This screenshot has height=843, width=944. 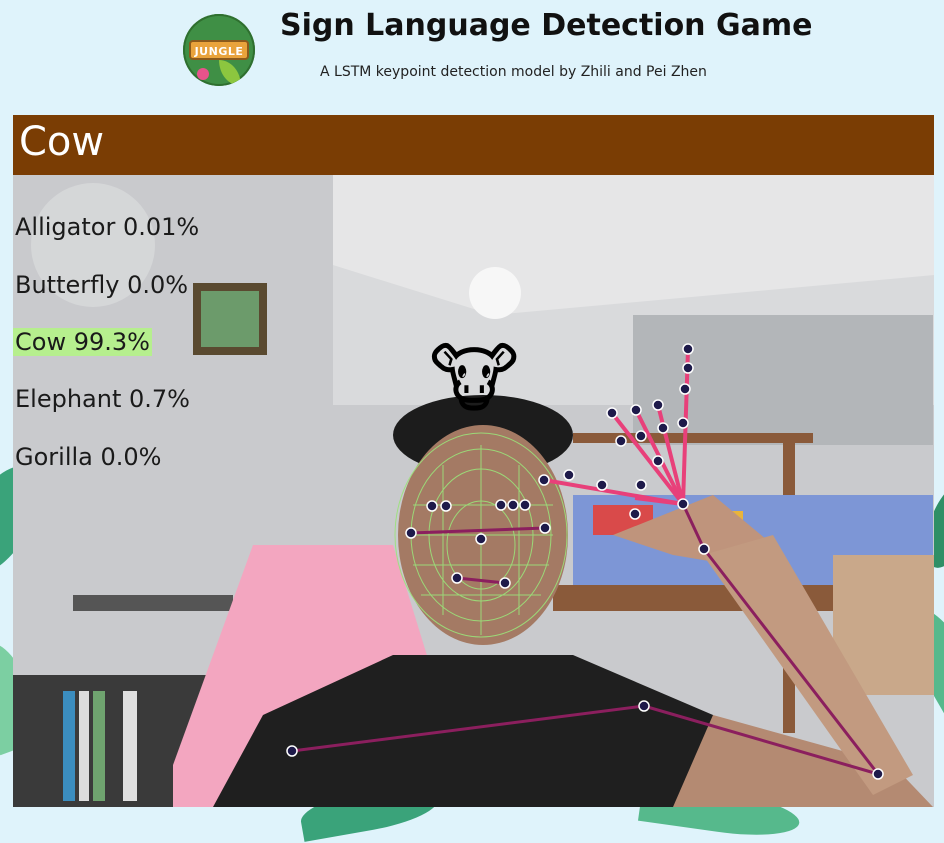 I want to click on jungle-logo: JUNGLE, so click(x=219, y=50).